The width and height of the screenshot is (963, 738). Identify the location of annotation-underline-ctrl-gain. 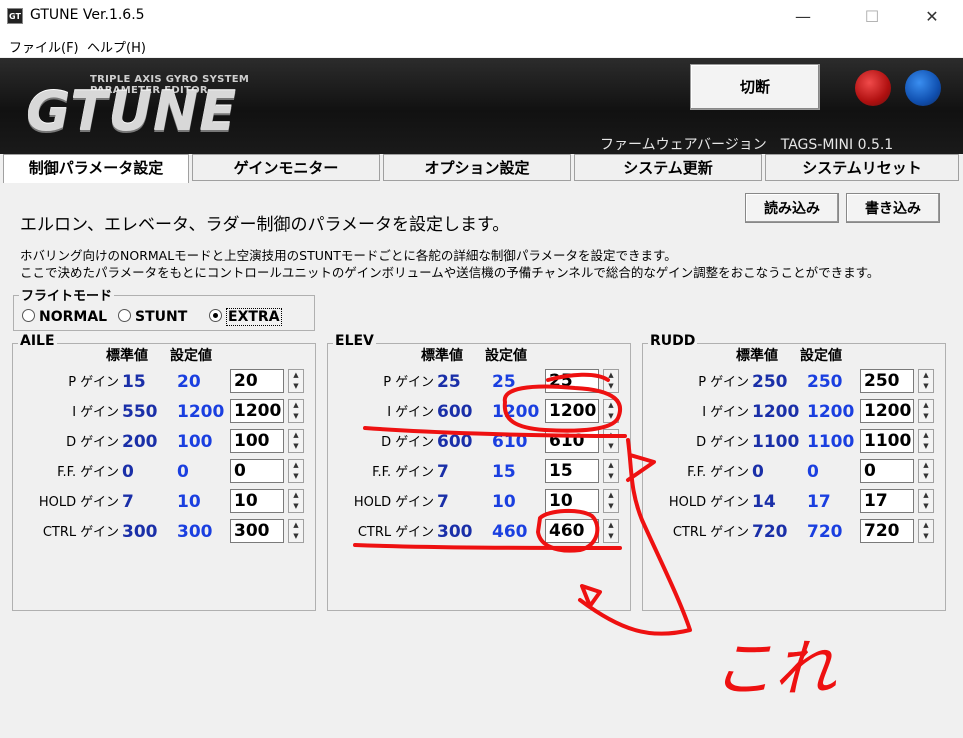
(487, 546).